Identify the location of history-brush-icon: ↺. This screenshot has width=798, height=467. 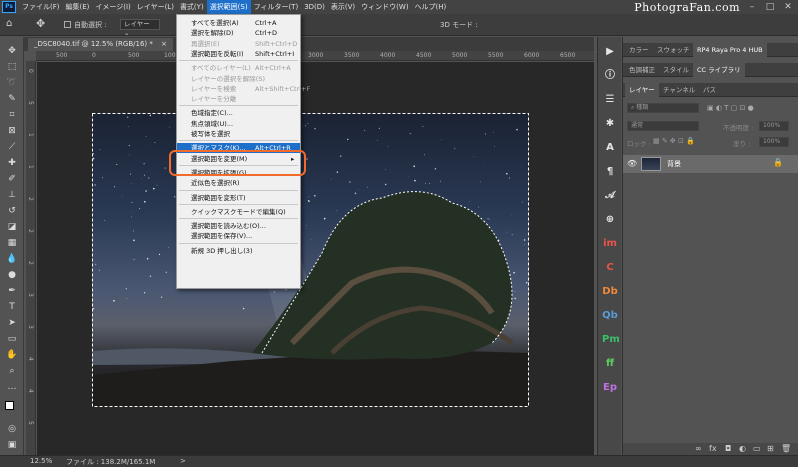
(12, 211).